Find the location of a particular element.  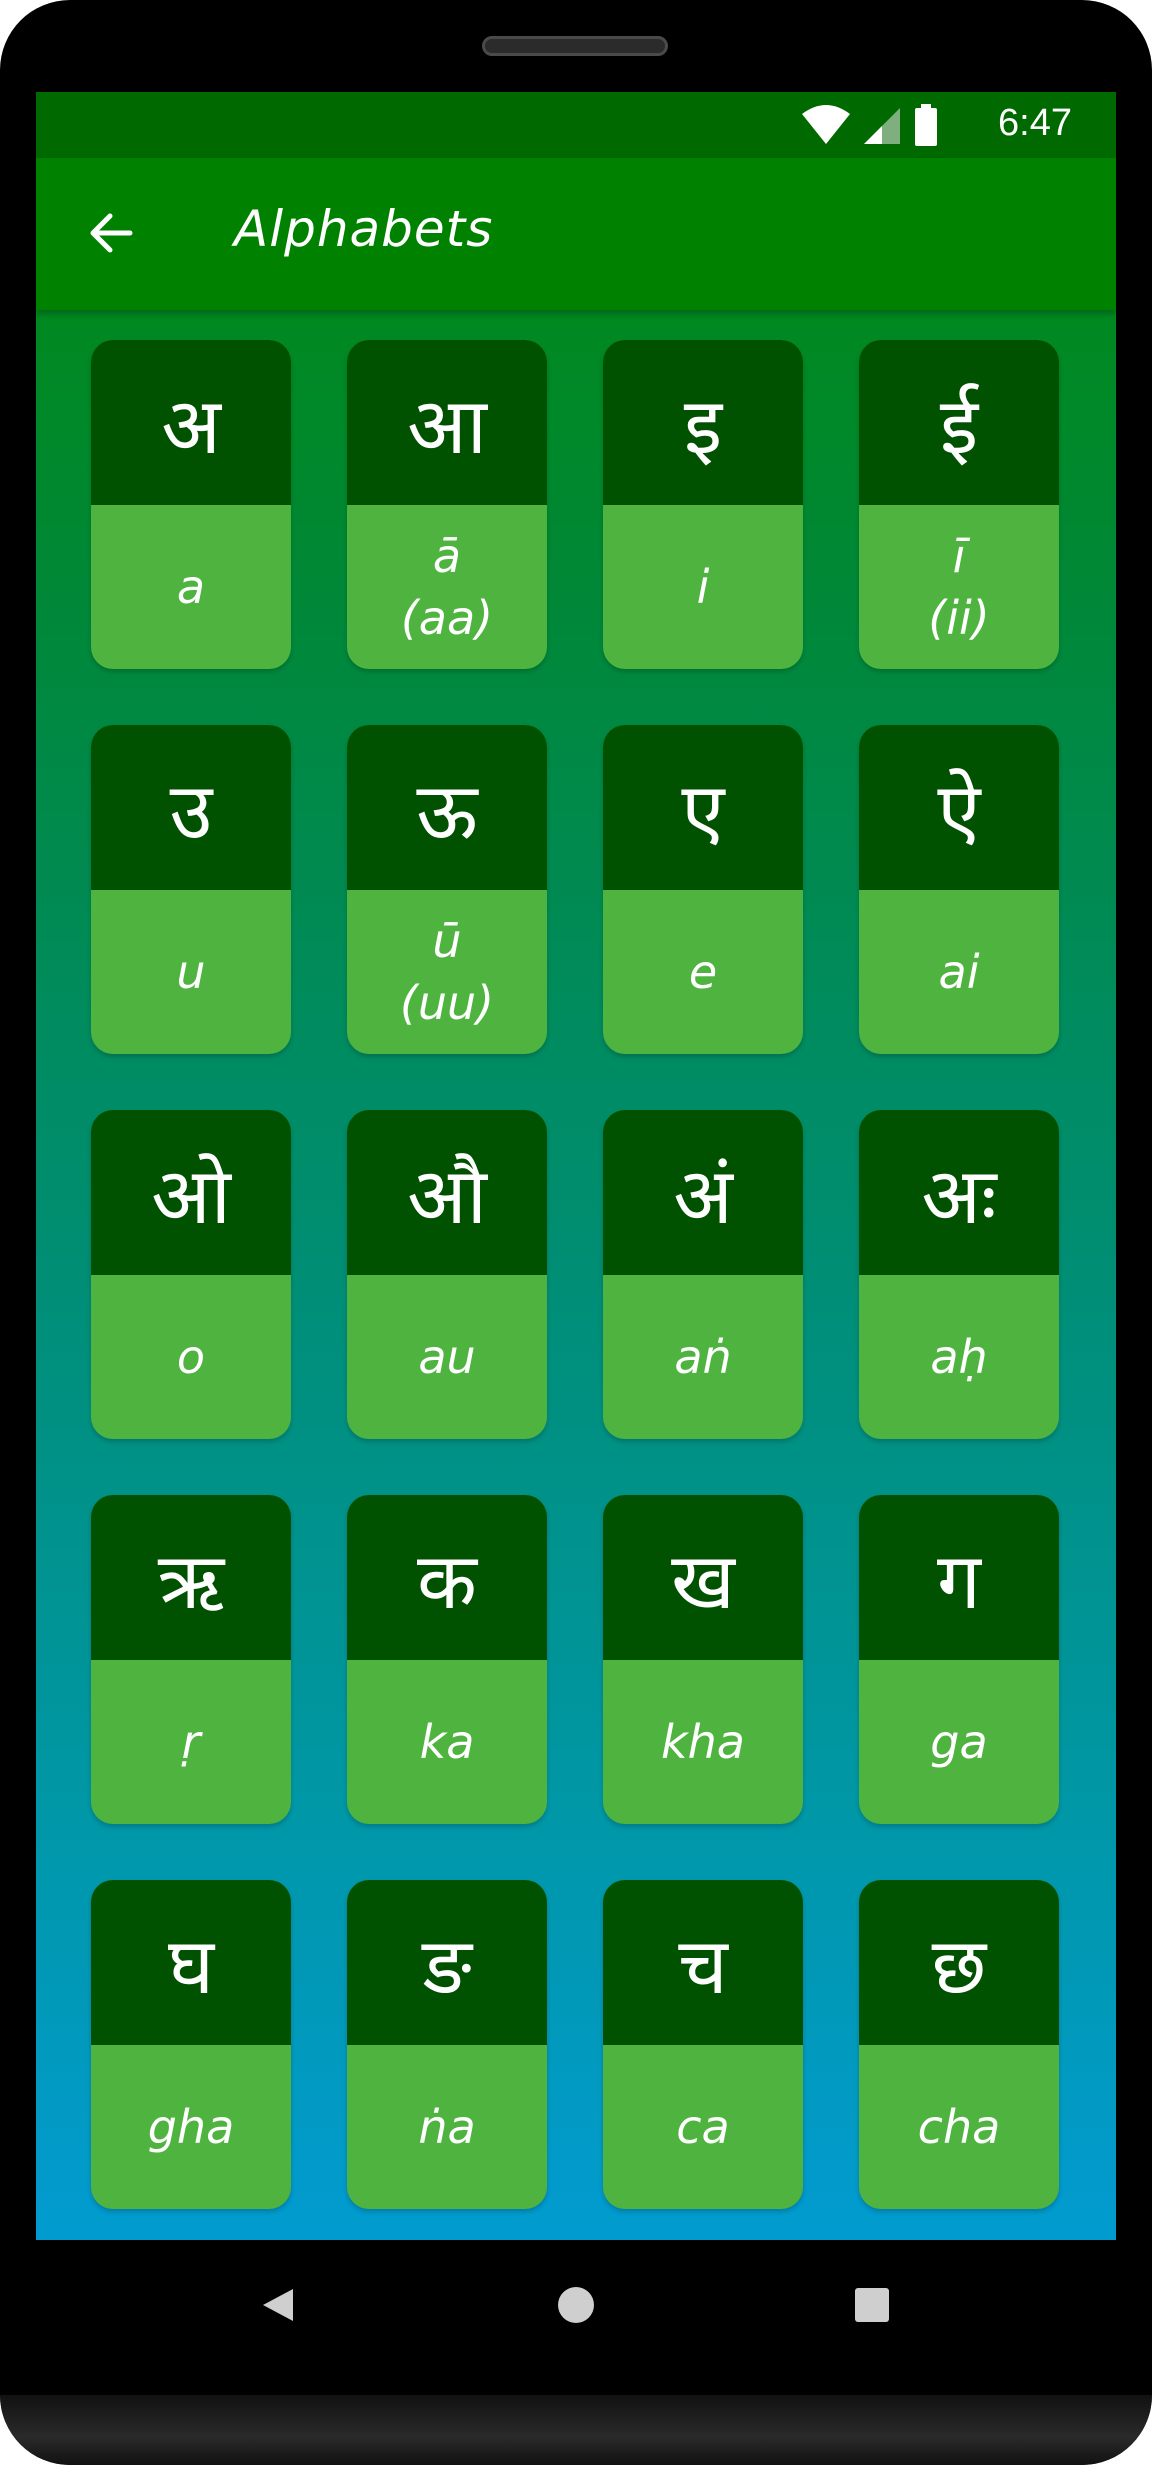

letter-card: घ gha is located at coordinates (191, 2044).